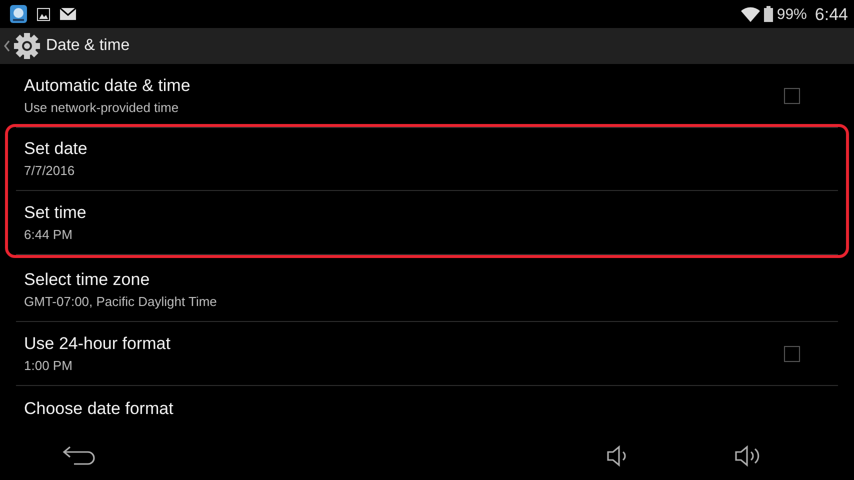 This screenshot has width=854, height=480. What do you see at coordinates (27, 46) in the screenshot?
I see `gear-icon` at bounding box center [27, 46].